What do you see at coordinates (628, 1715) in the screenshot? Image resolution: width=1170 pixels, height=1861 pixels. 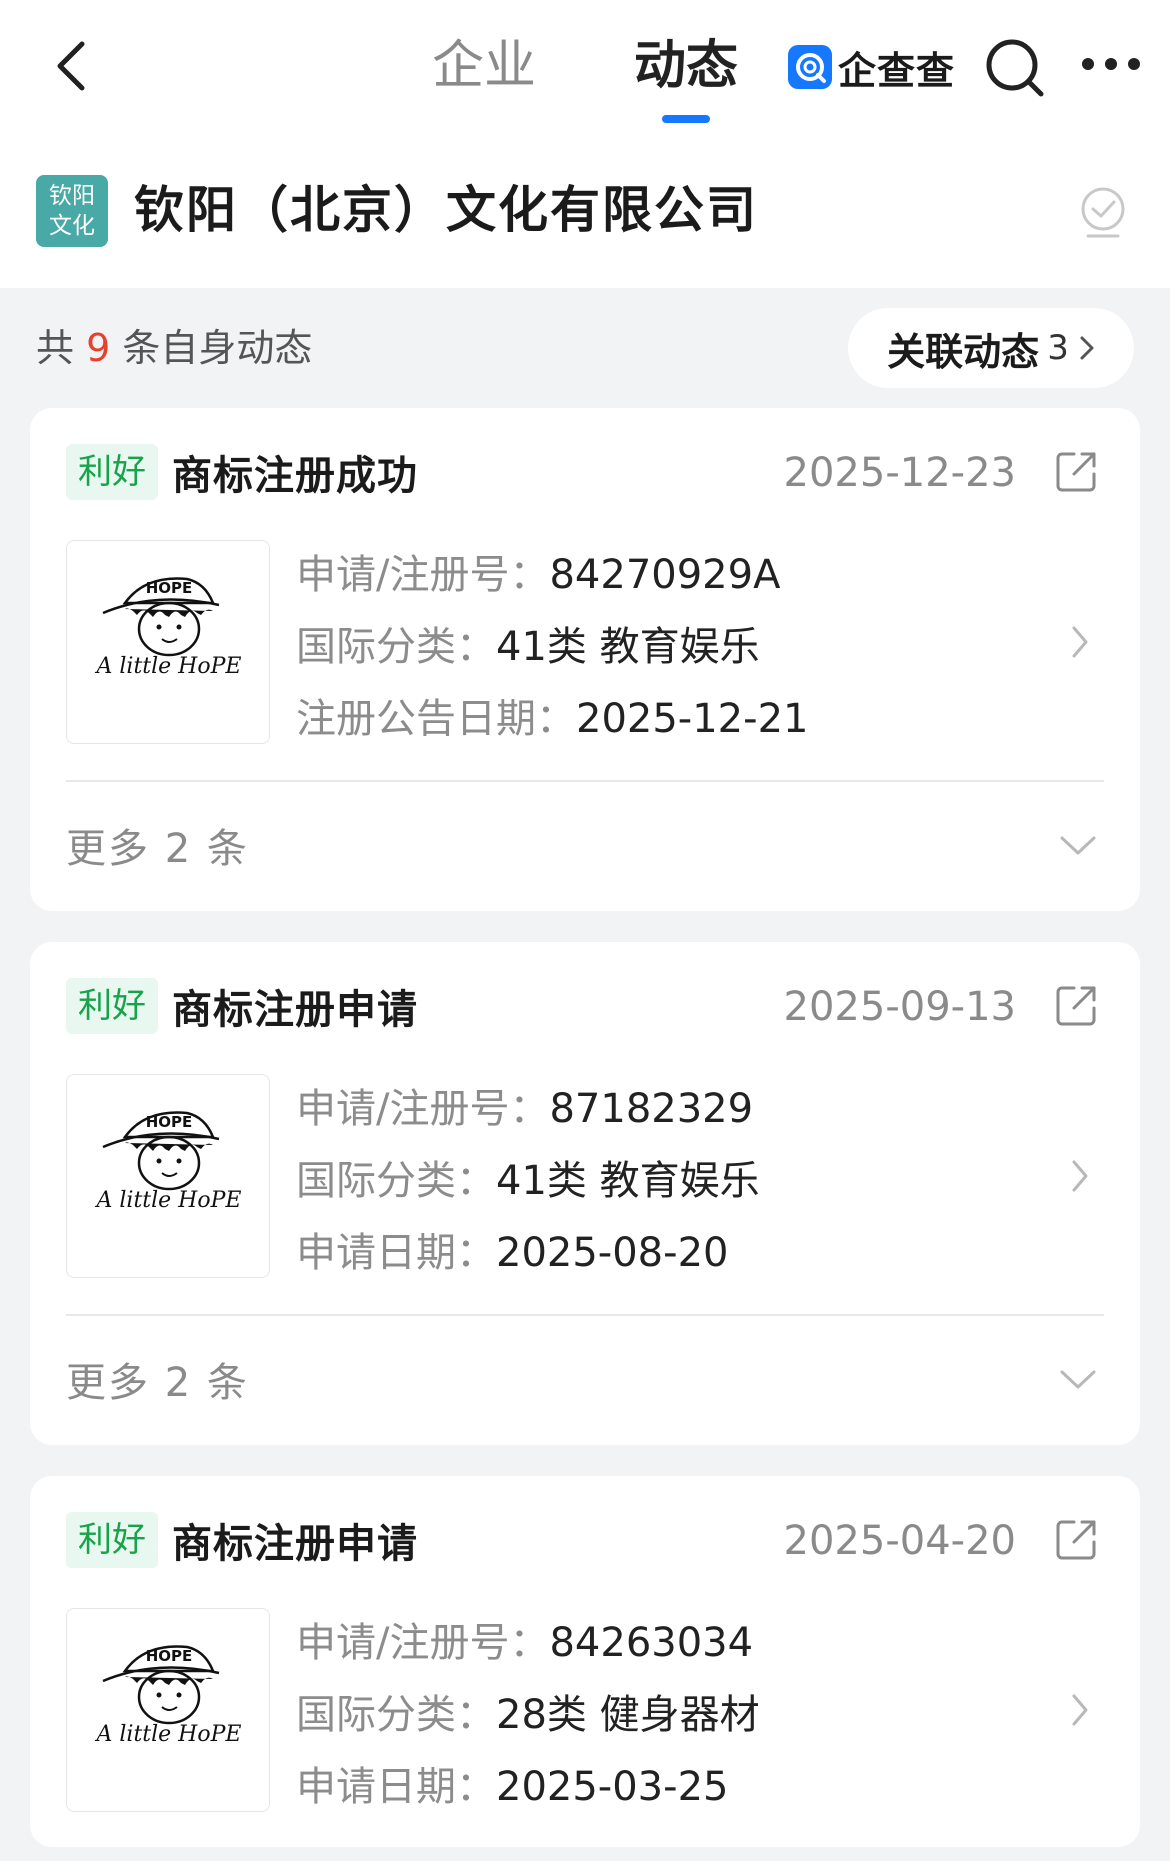 I see `field-value: 28类 健身器材` at bounding box center [628, 1715].